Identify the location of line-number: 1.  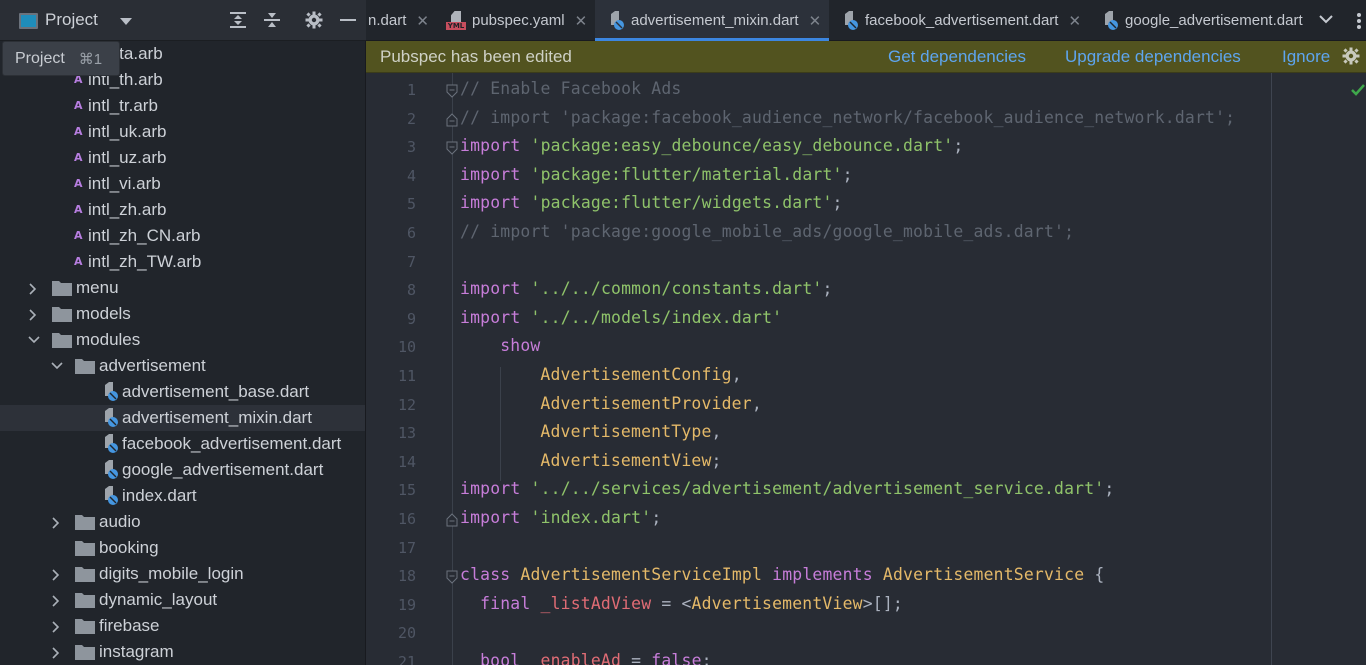
(411, 90).